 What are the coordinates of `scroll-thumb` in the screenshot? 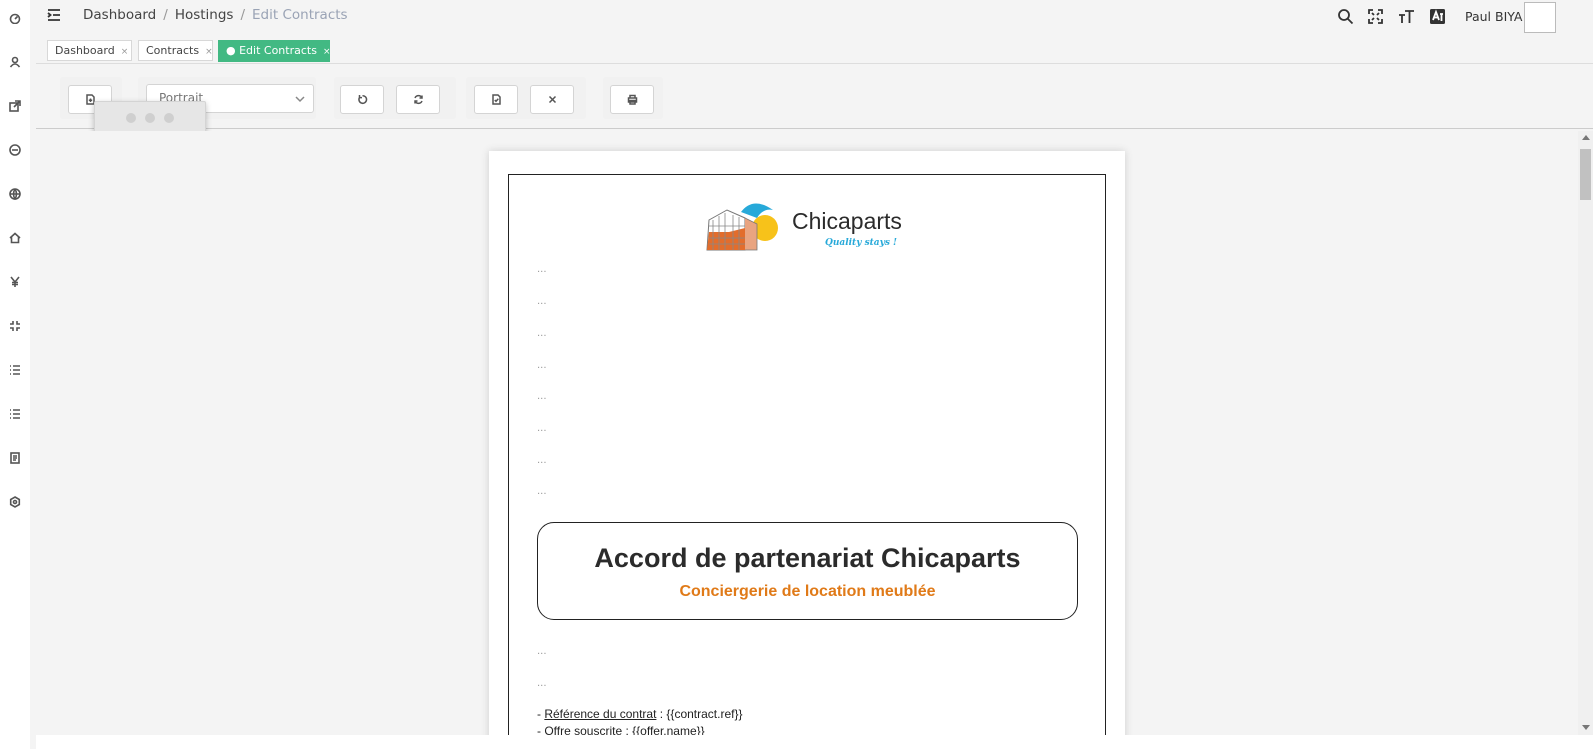 It's located at (1585, 174).